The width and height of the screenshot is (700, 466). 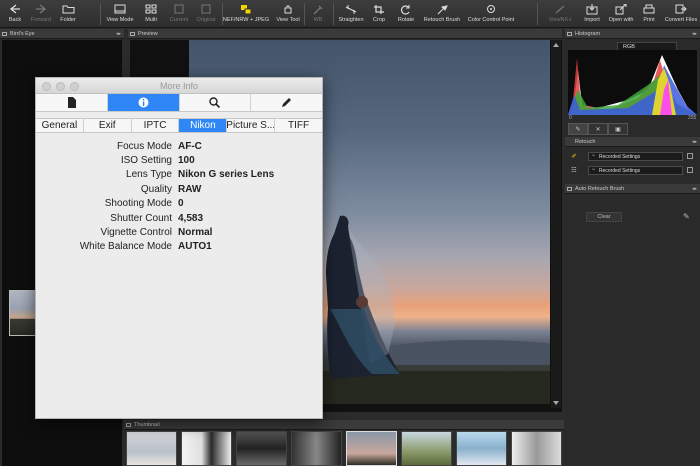 I want to click on open-with-icon, so click(x=621, y=9).